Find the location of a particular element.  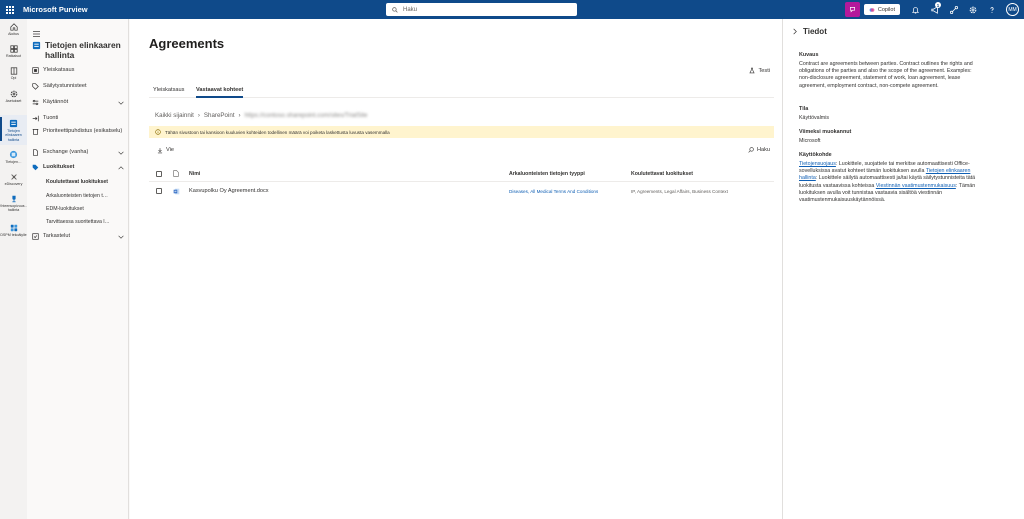

nav-header: Tietojen elinkaaren hallinta is located at coordinates (78, 50).